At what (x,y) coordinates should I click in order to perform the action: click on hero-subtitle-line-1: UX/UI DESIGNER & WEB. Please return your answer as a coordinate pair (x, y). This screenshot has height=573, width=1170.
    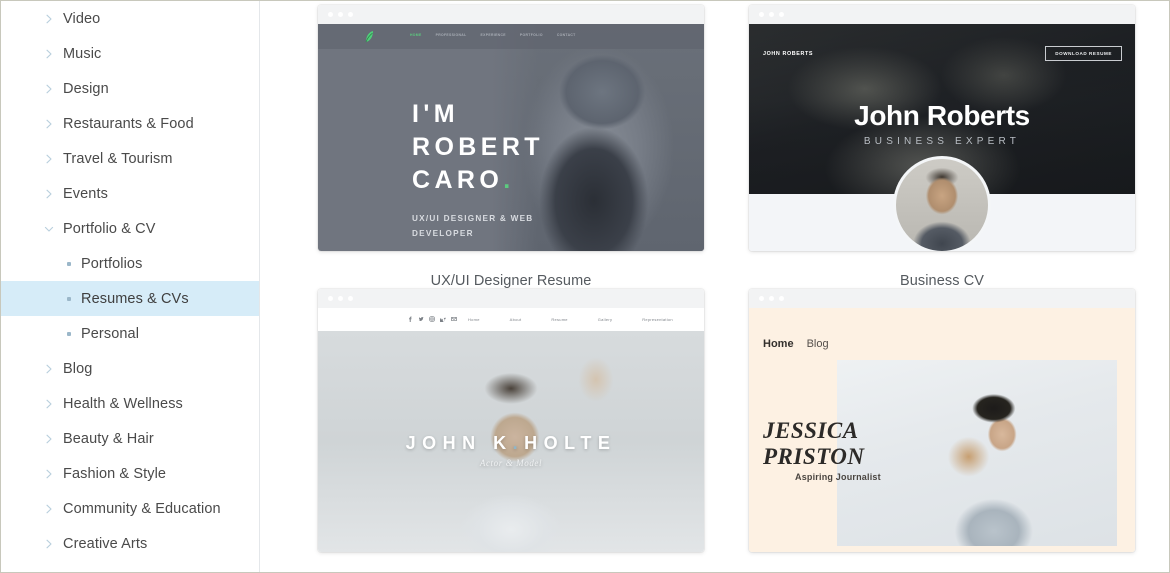
    Looking at the image, I should click on (473, 218).